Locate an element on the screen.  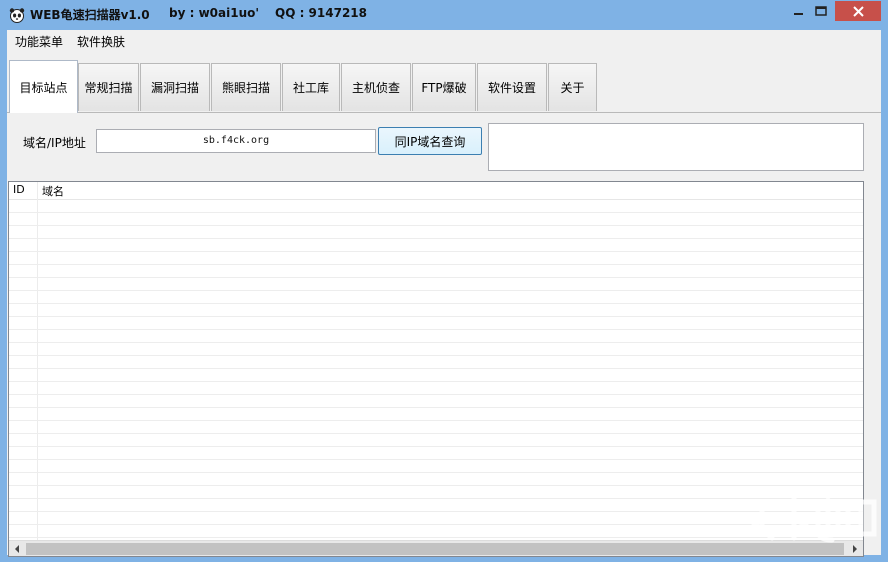
chevron-left-icon is located at coordinates (17, 549).